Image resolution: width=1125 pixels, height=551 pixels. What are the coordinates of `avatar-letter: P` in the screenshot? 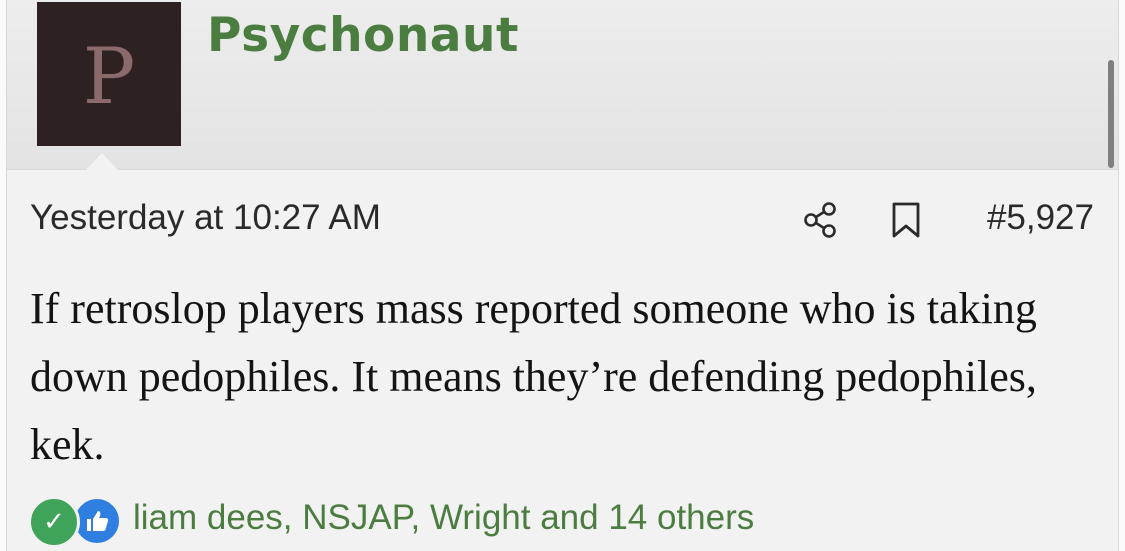 It's located at (109, 77).